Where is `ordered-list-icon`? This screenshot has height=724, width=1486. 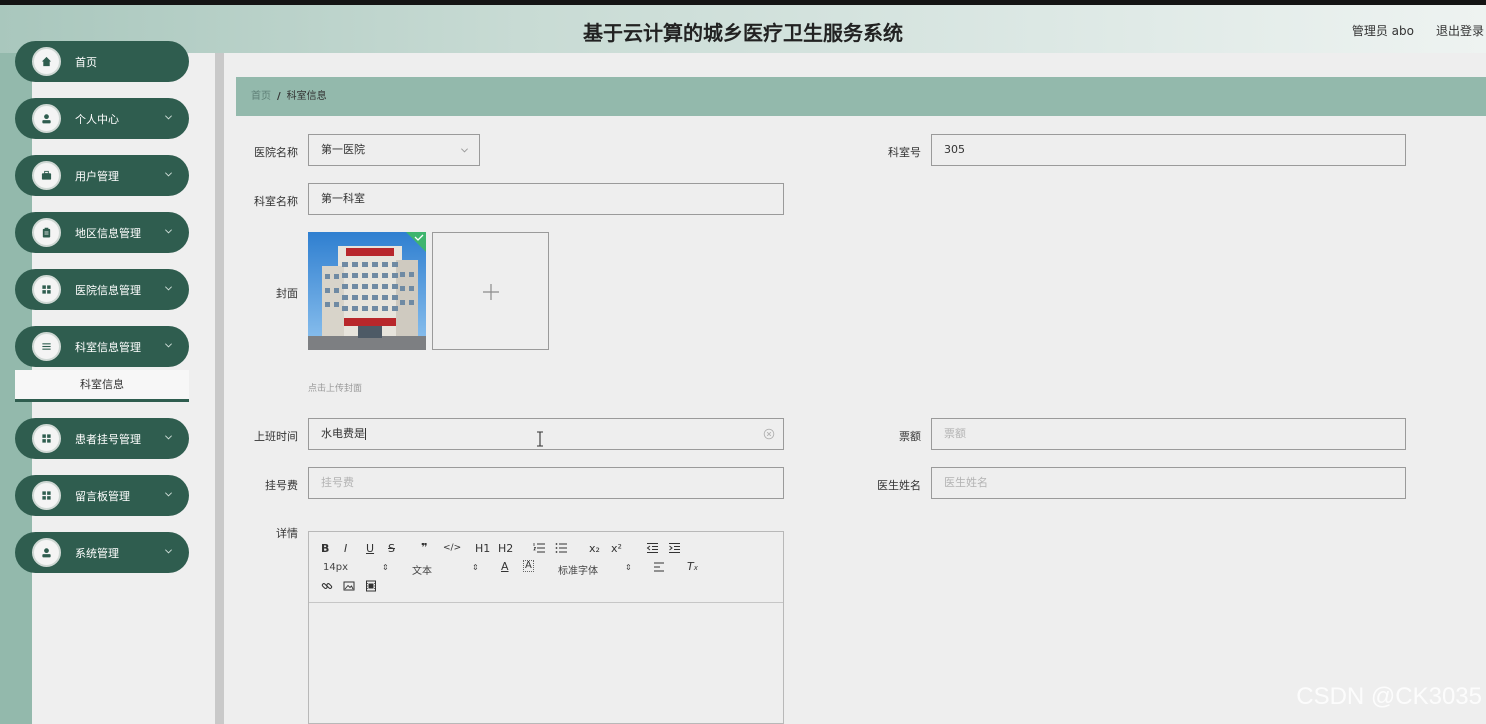
ordered-list-icon is located at coordinates (539, 548).